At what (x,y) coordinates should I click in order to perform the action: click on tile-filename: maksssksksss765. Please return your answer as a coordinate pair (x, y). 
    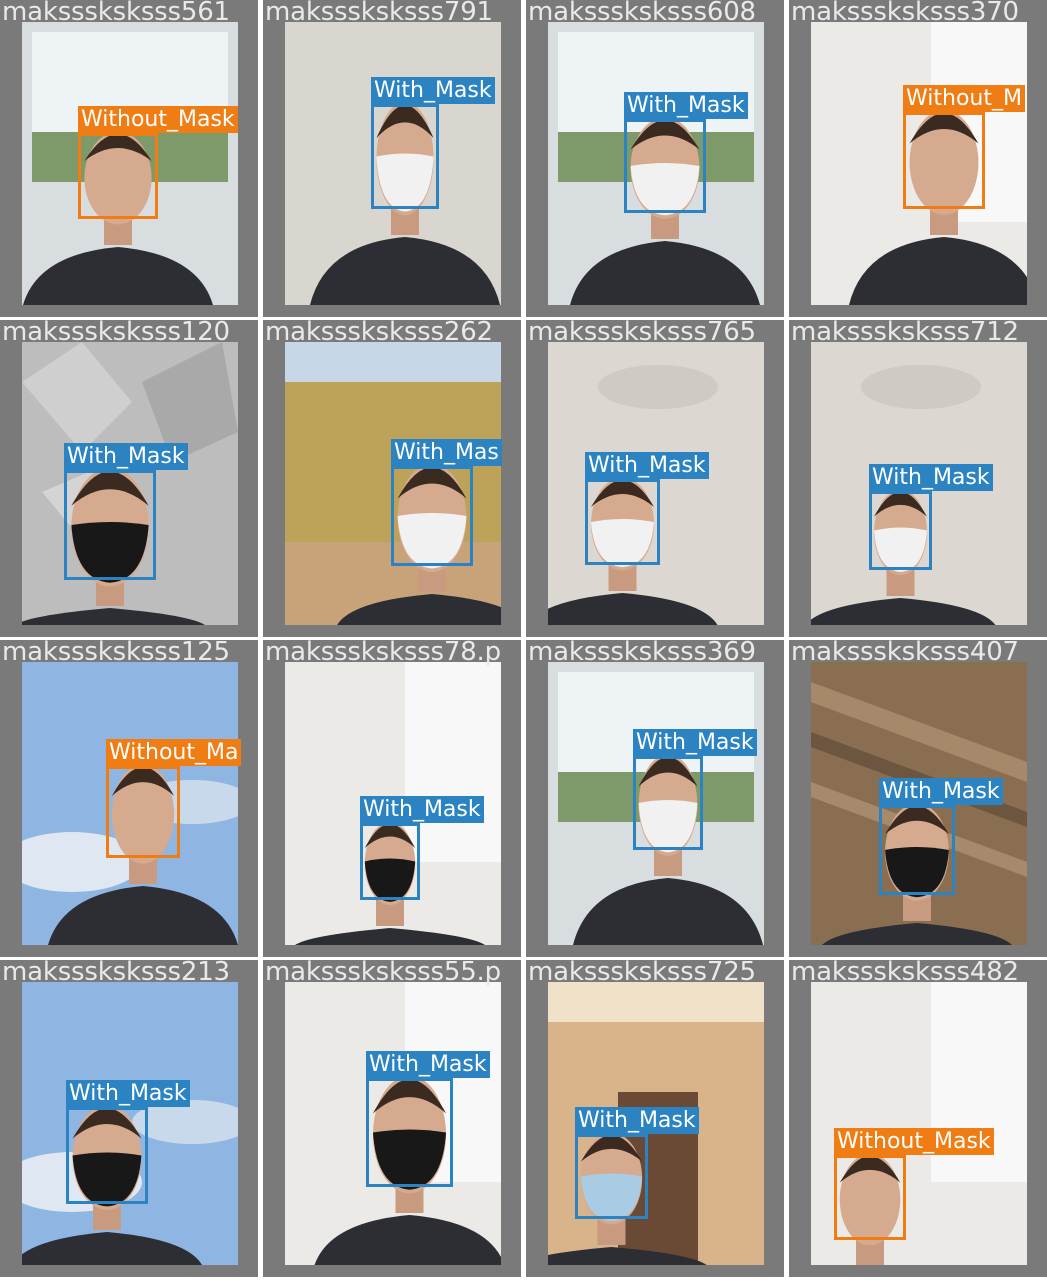
    Looking at the image, I should click on (642, 333).